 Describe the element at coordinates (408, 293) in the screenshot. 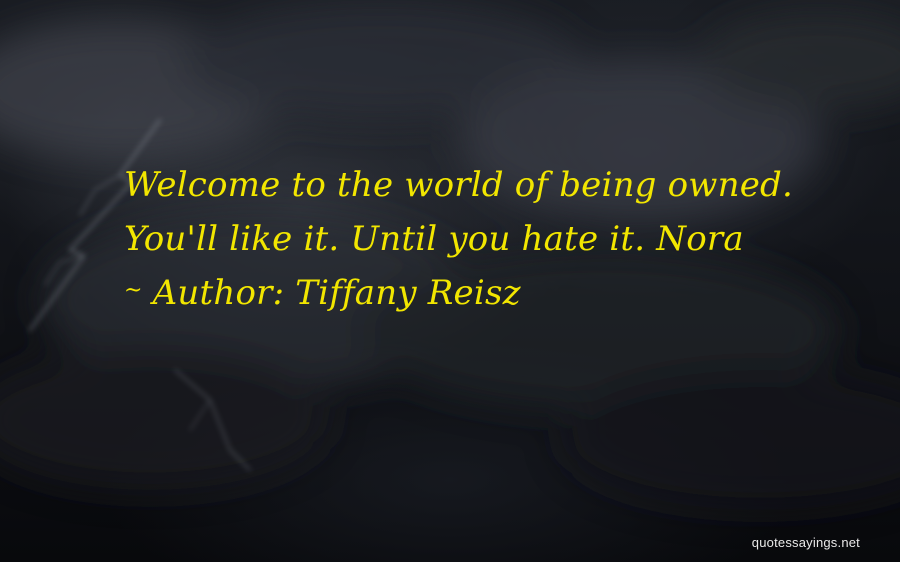

I see `author-name: Tiffany Reisz` at that location.